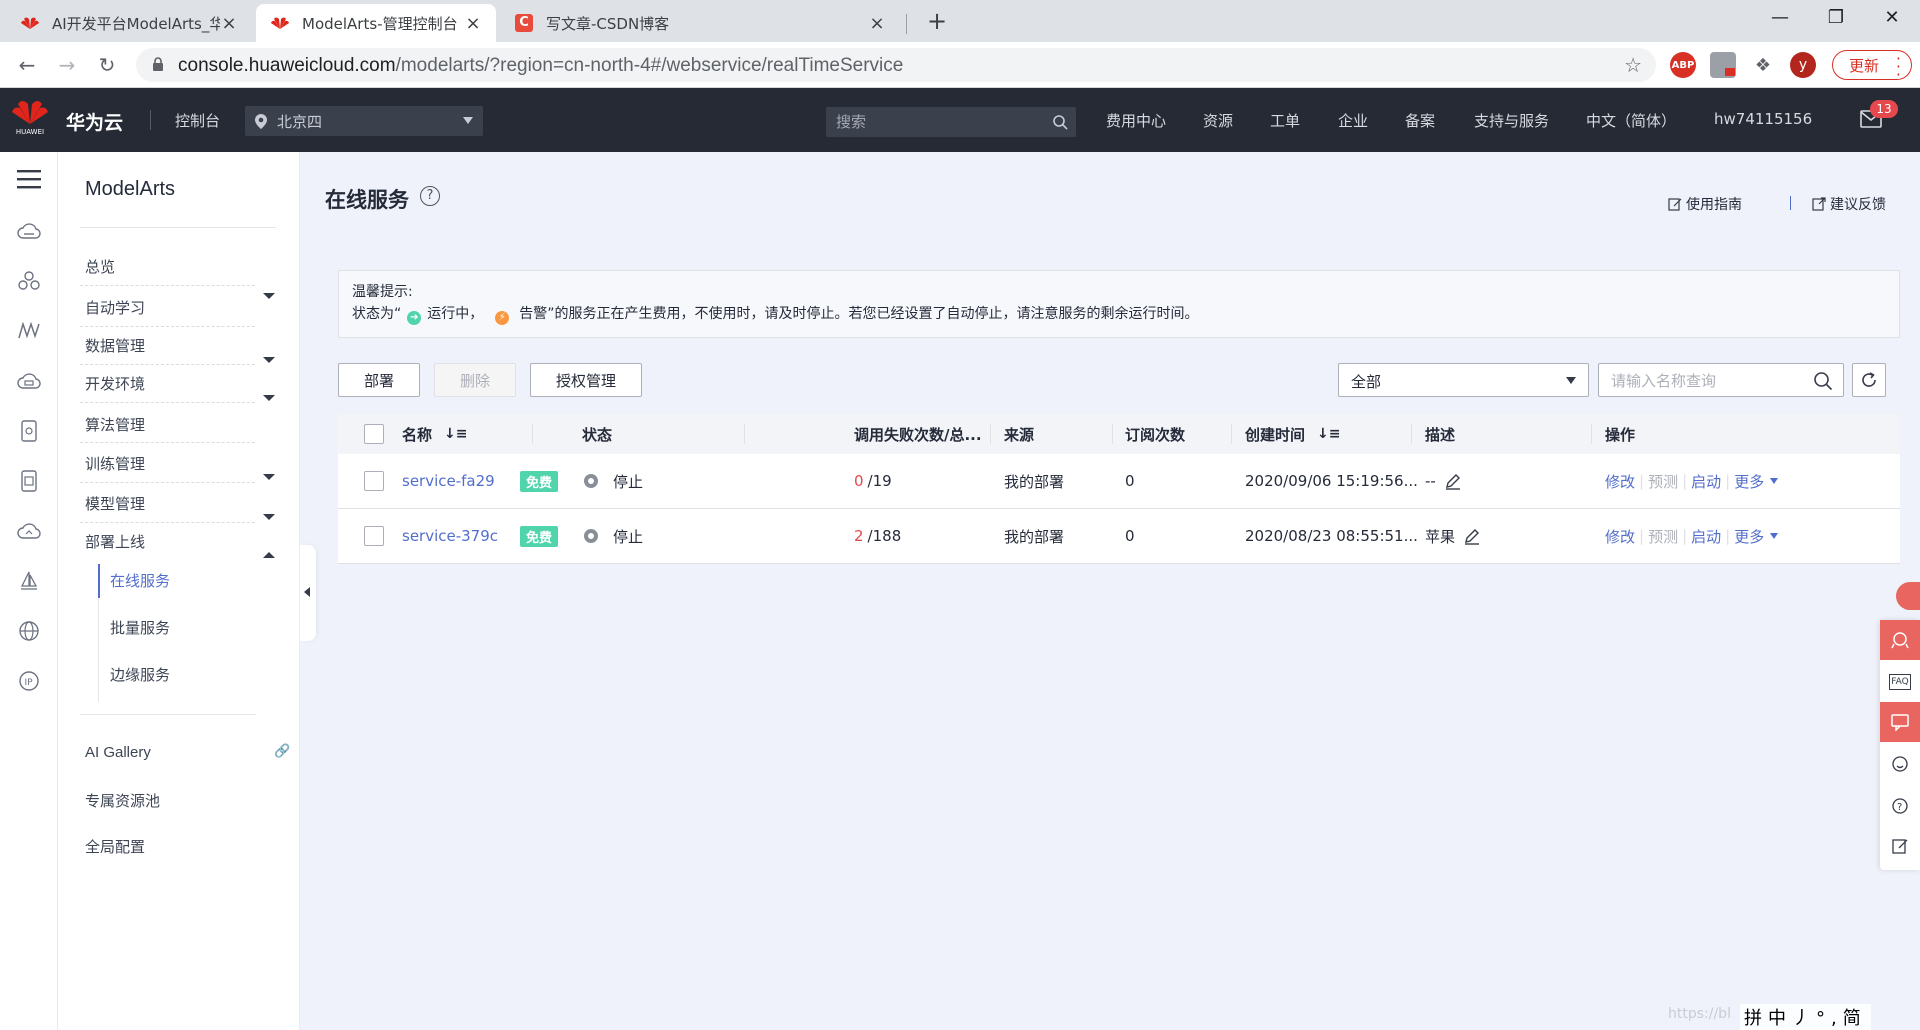 The height and width of the screenshot is (1030, 1920). I want to click on document-database-icon, so click(29, 481).